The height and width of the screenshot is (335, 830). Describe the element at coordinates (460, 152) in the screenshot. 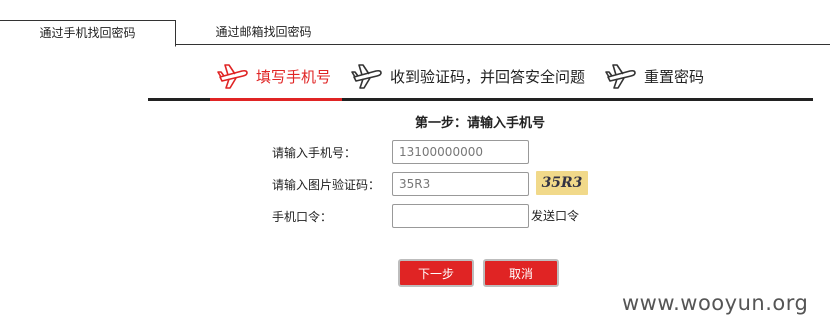

I see `phone-input: 13100000000` at that location.